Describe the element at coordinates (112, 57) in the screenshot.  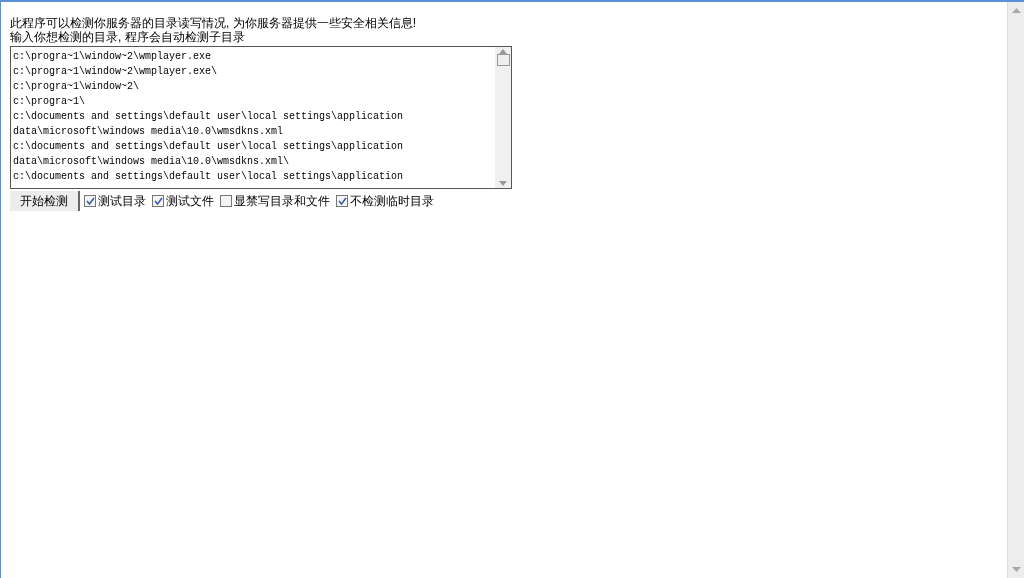
I see `path-line: c:\progra~1\window~2\wmplayer.exe` at that location.